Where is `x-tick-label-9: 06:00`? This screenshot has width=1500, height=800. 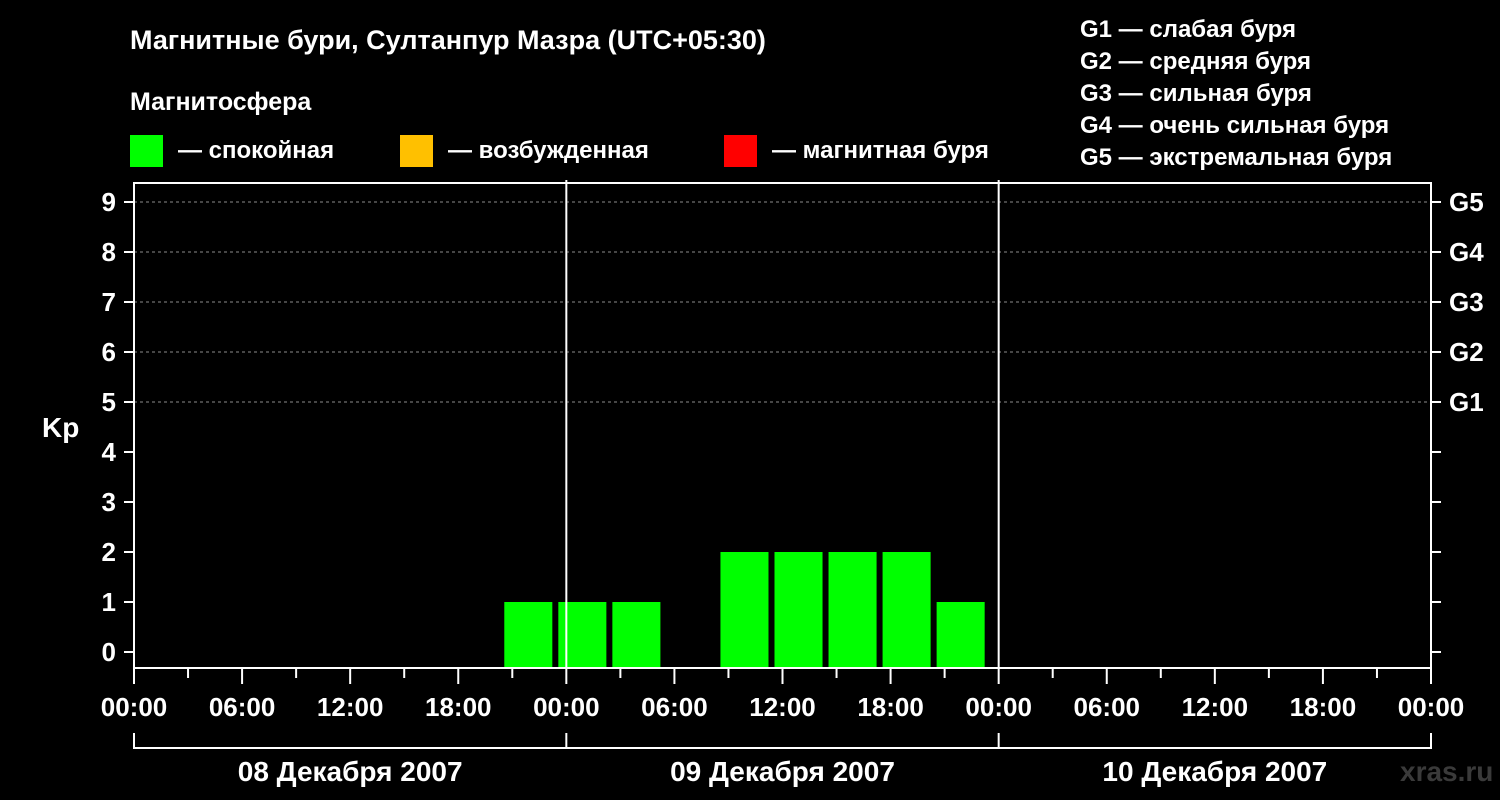 x-tick-label-9: 06:00 is located at coordinates (1107, 707).